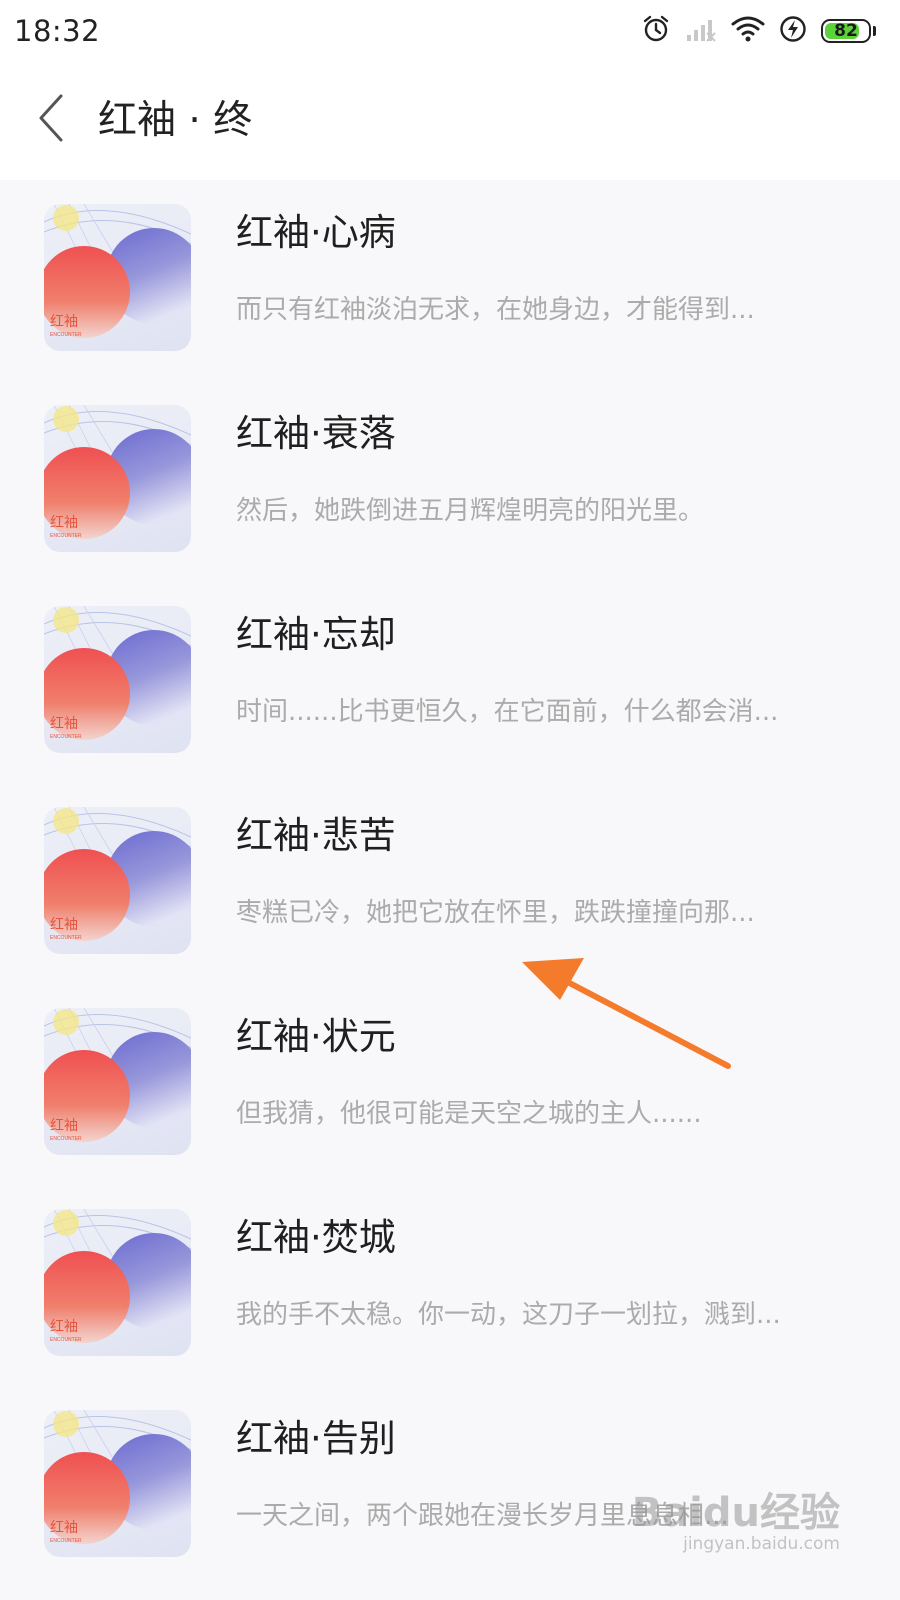 Image resolution: width=900 pixels, height=1600 pixels. I want to click on battery-icon: 82, so click(846, 31).